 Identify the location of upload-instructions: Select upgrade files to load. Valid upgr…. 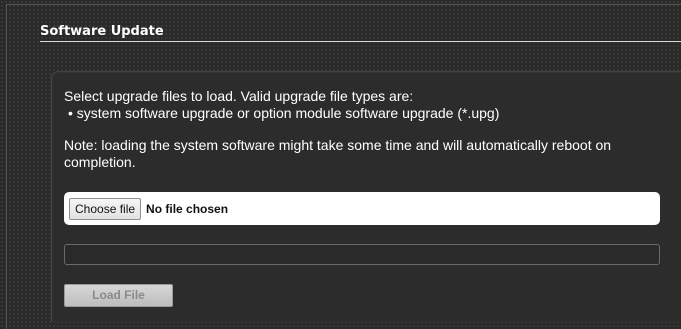
(370, 105).